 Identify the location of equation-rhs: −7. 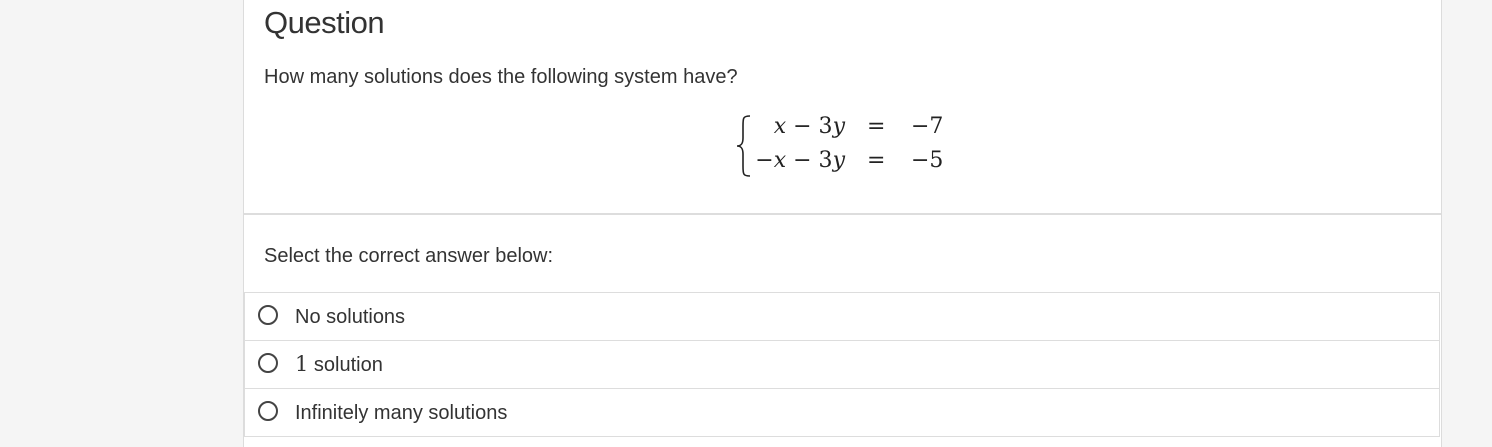
(927, 126).